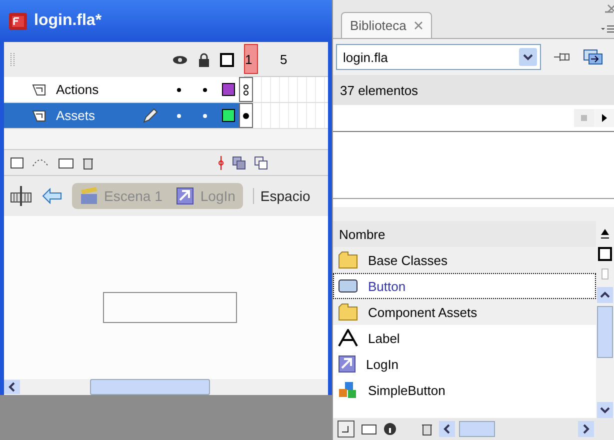 Image resolution: width=614 pixels, height=440 pixels. Describe the element at coordinates (239, 163) in the screenshot. I see `onion-skin-icon` at that location.